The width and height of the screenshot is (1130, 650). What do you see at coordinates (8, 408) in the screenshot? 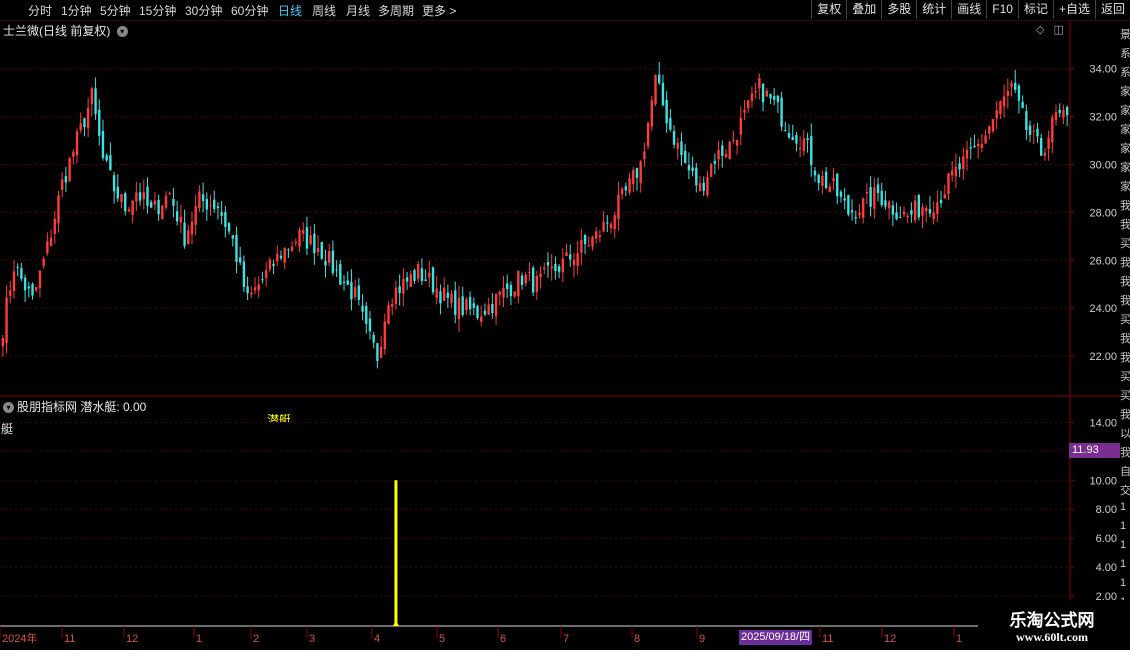
I see `indicator-dropdown-icon: ▾` at bounding box center [8, 408].